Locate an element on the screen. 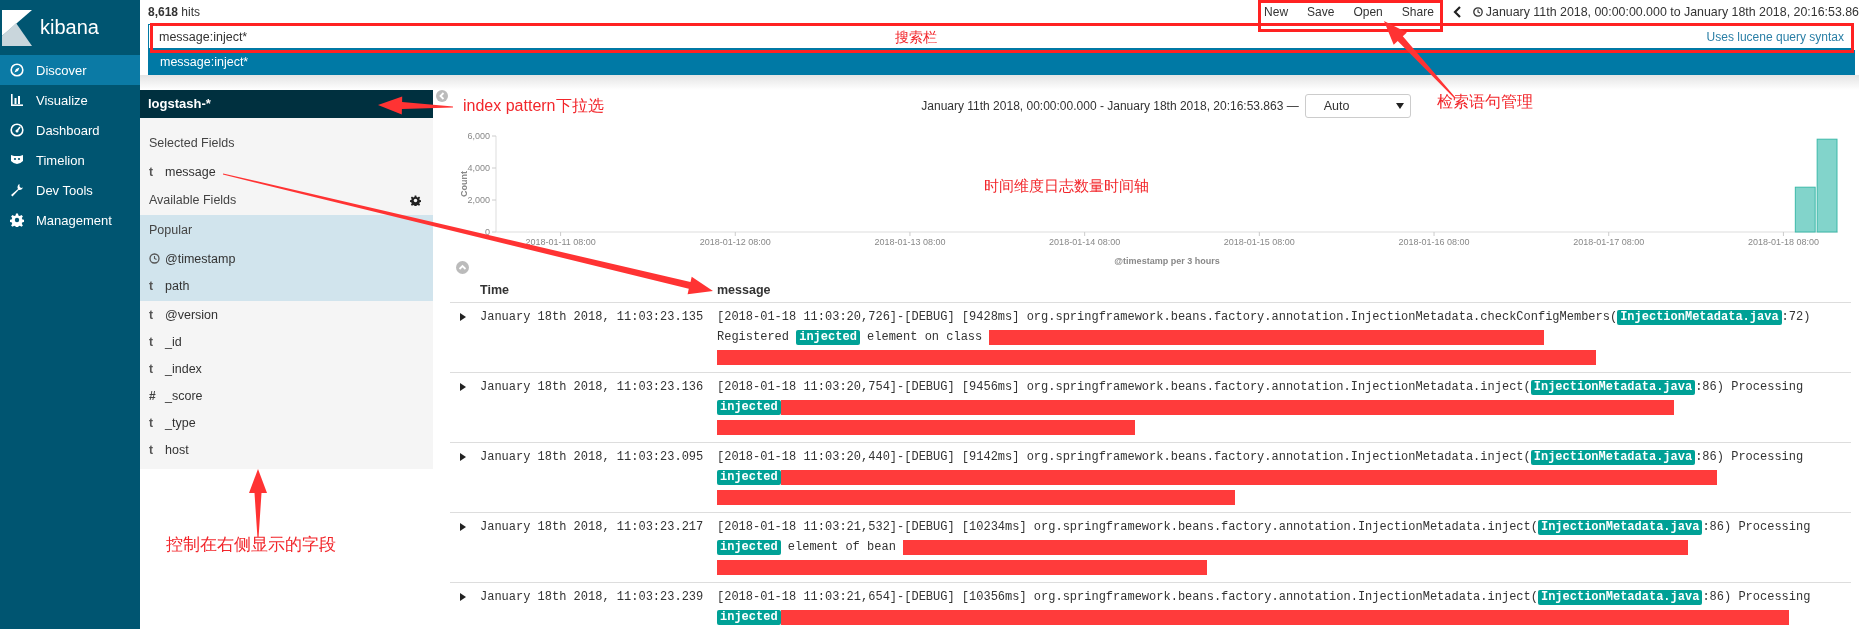  syntax-link: Uses lucene query syntax is located at coordinates (1775, 36).